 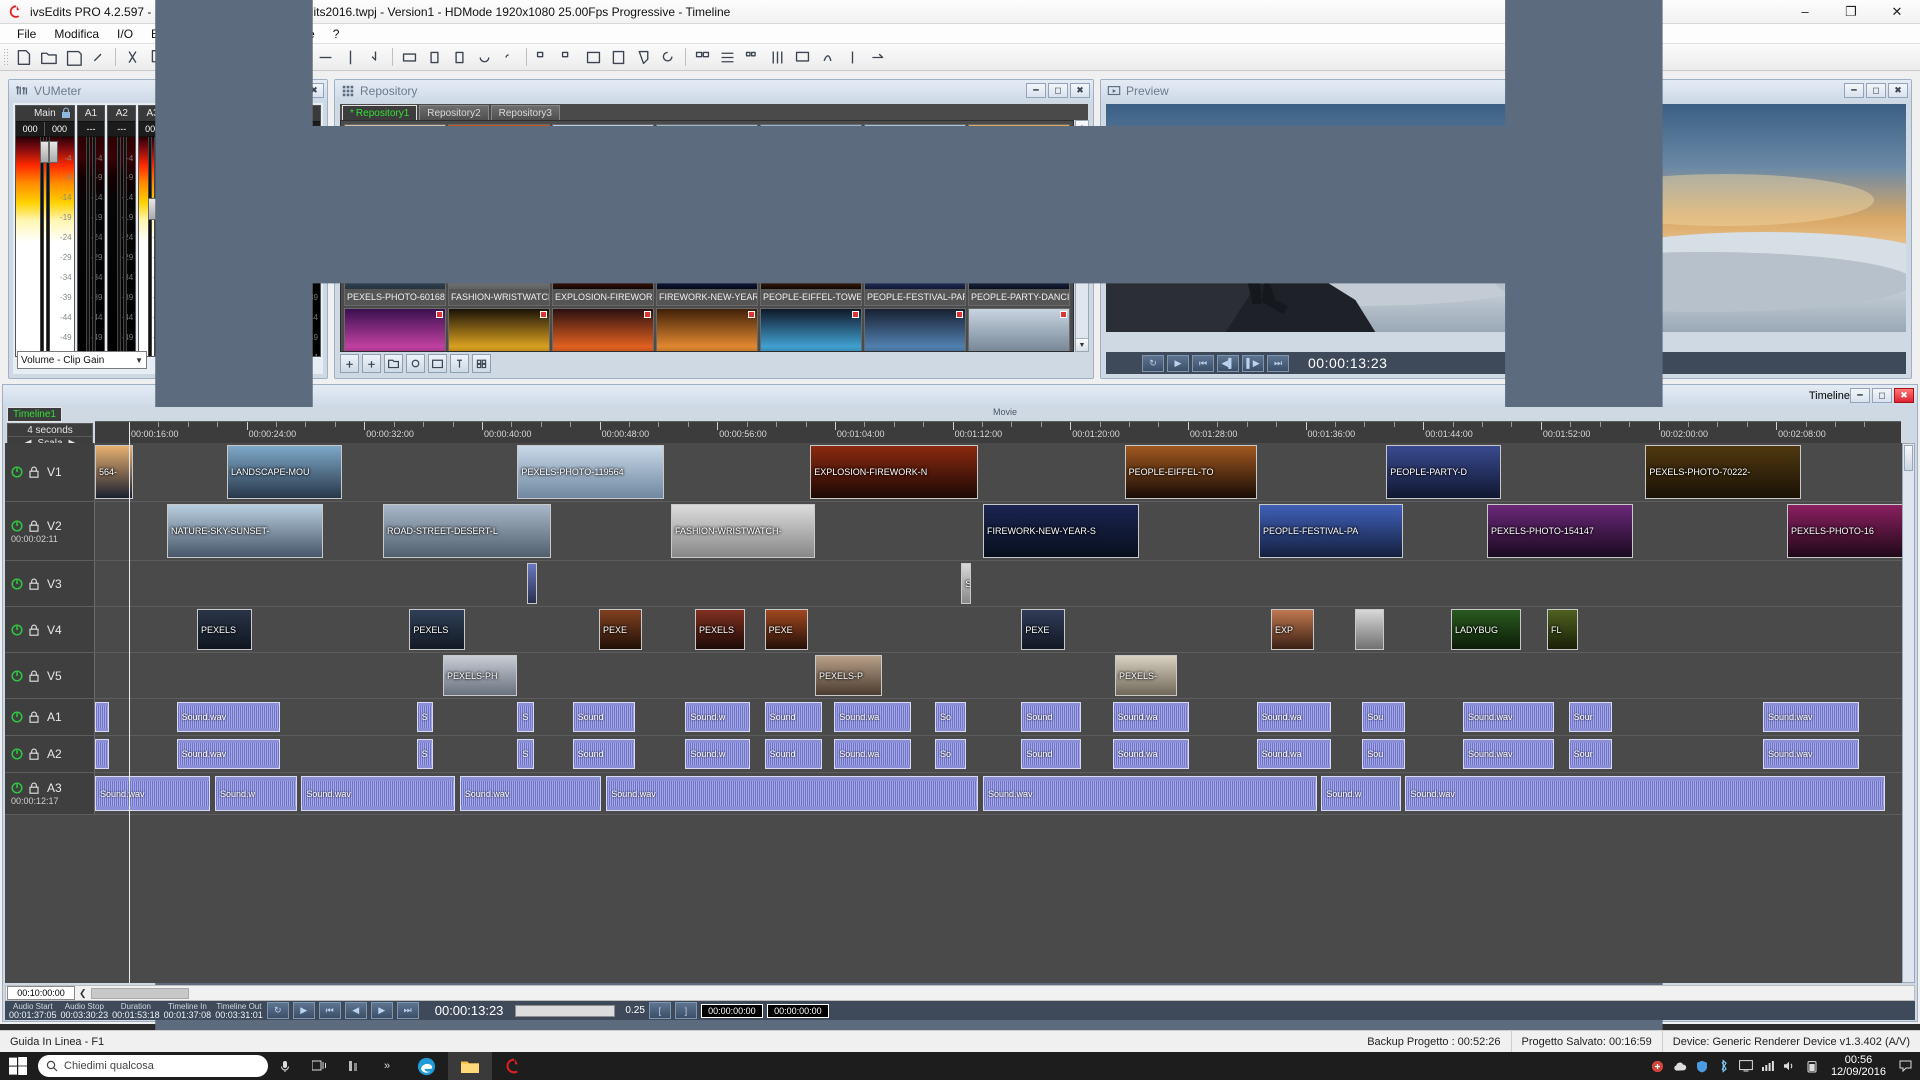 I want to click on taskbar-app-edge, so click(x=426, y=1066).